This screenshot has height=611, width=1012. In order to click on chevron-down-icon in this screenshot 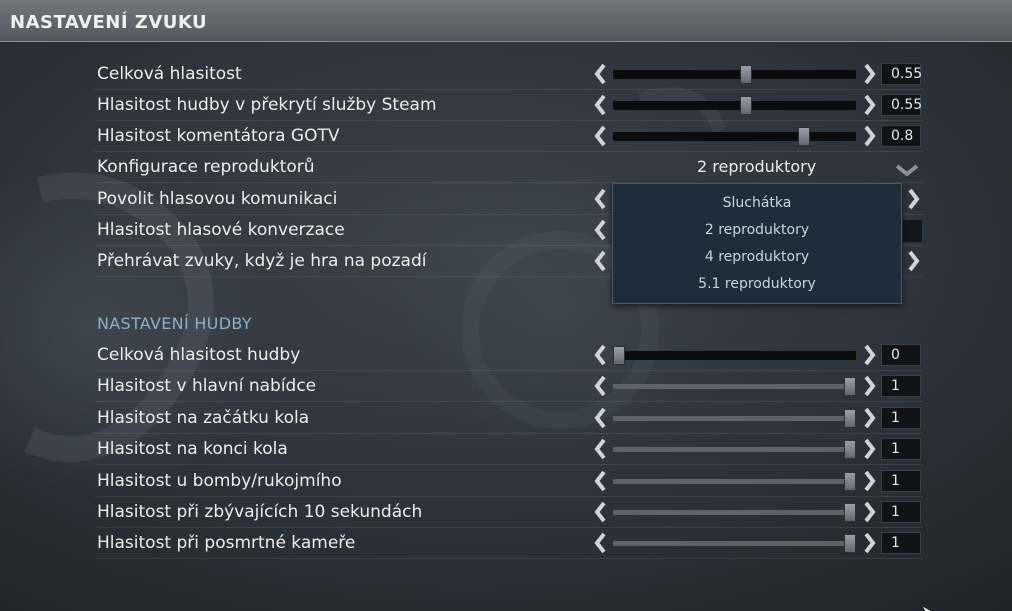, I will do `click(907, 171)`.